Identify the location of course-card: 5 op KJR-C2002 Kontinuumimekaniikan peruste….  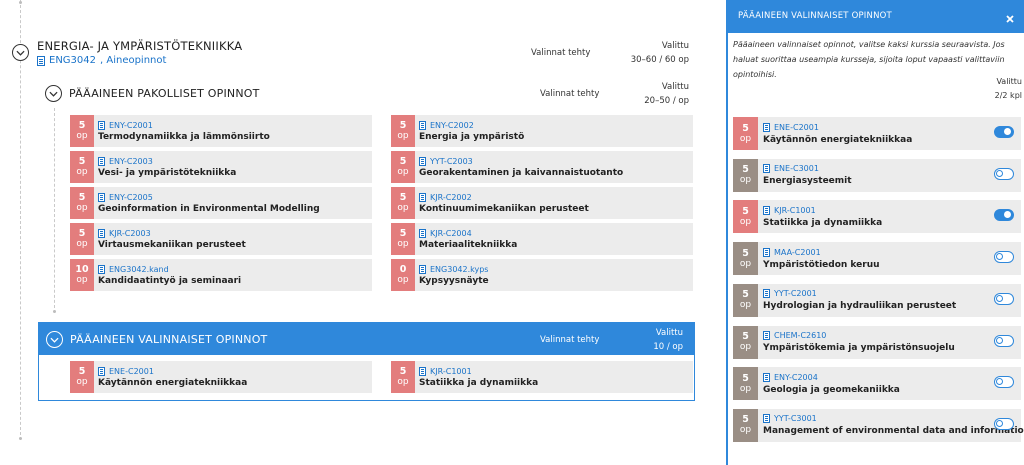
(542, 203).